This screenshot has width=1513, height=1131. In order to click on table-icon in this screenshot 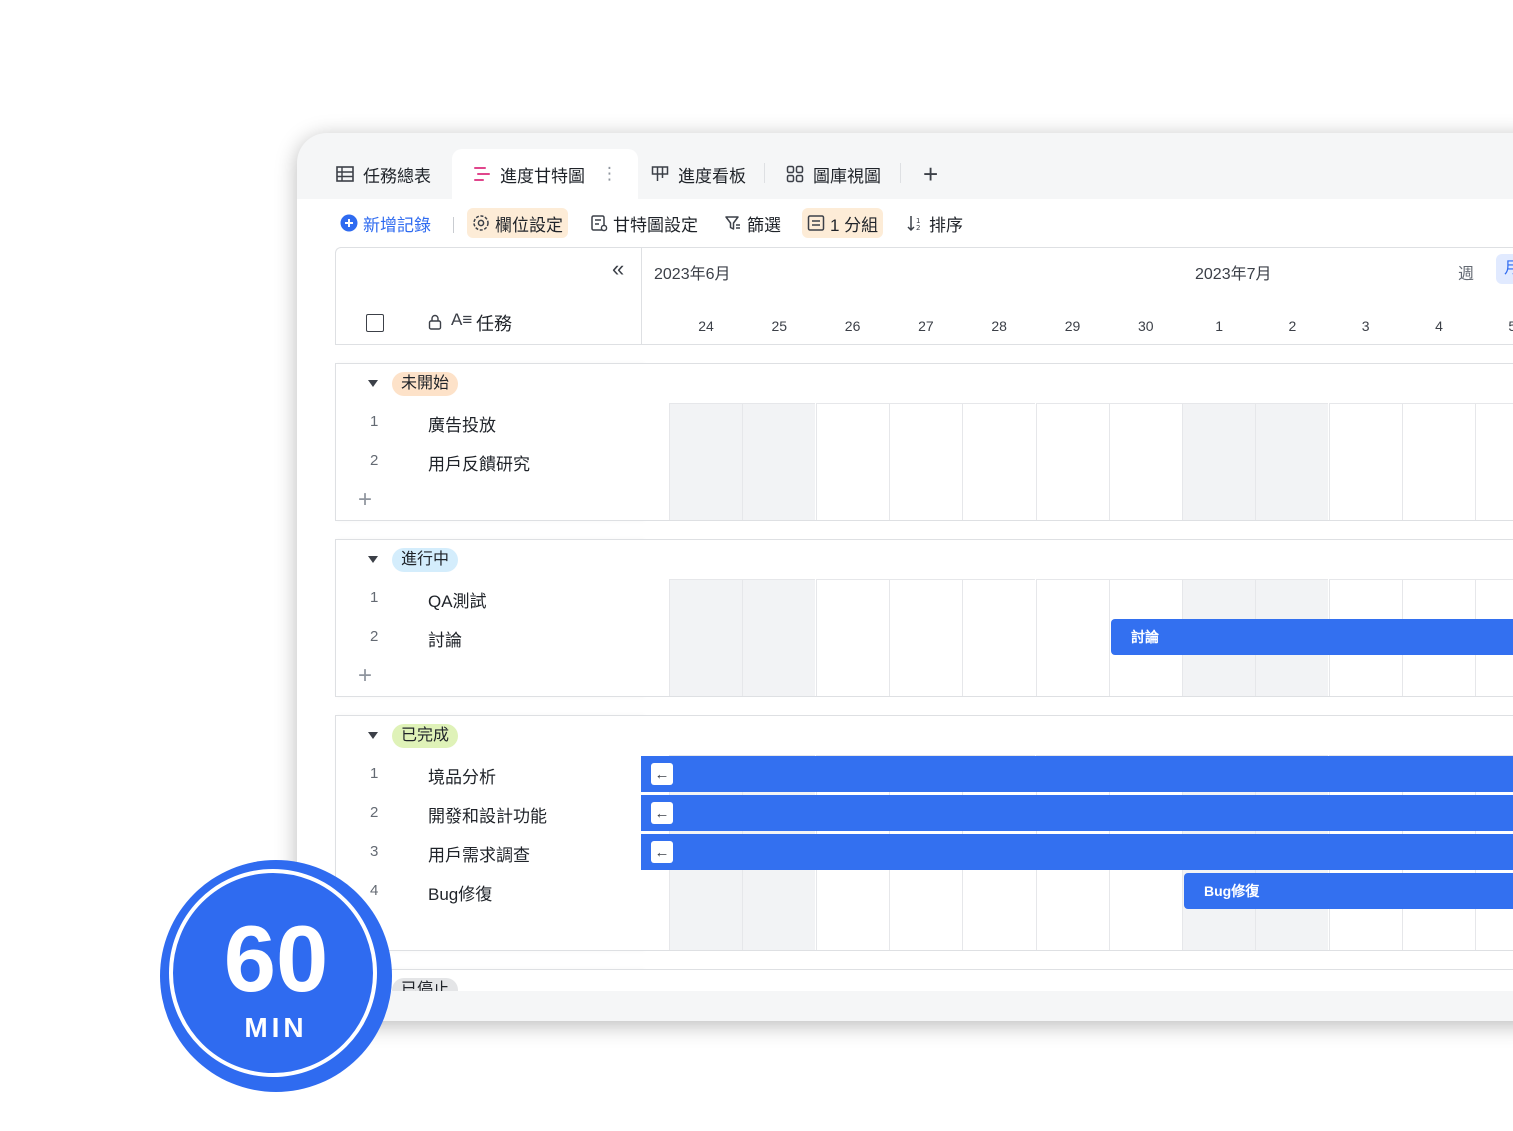, I will do `click(345, 174)`.